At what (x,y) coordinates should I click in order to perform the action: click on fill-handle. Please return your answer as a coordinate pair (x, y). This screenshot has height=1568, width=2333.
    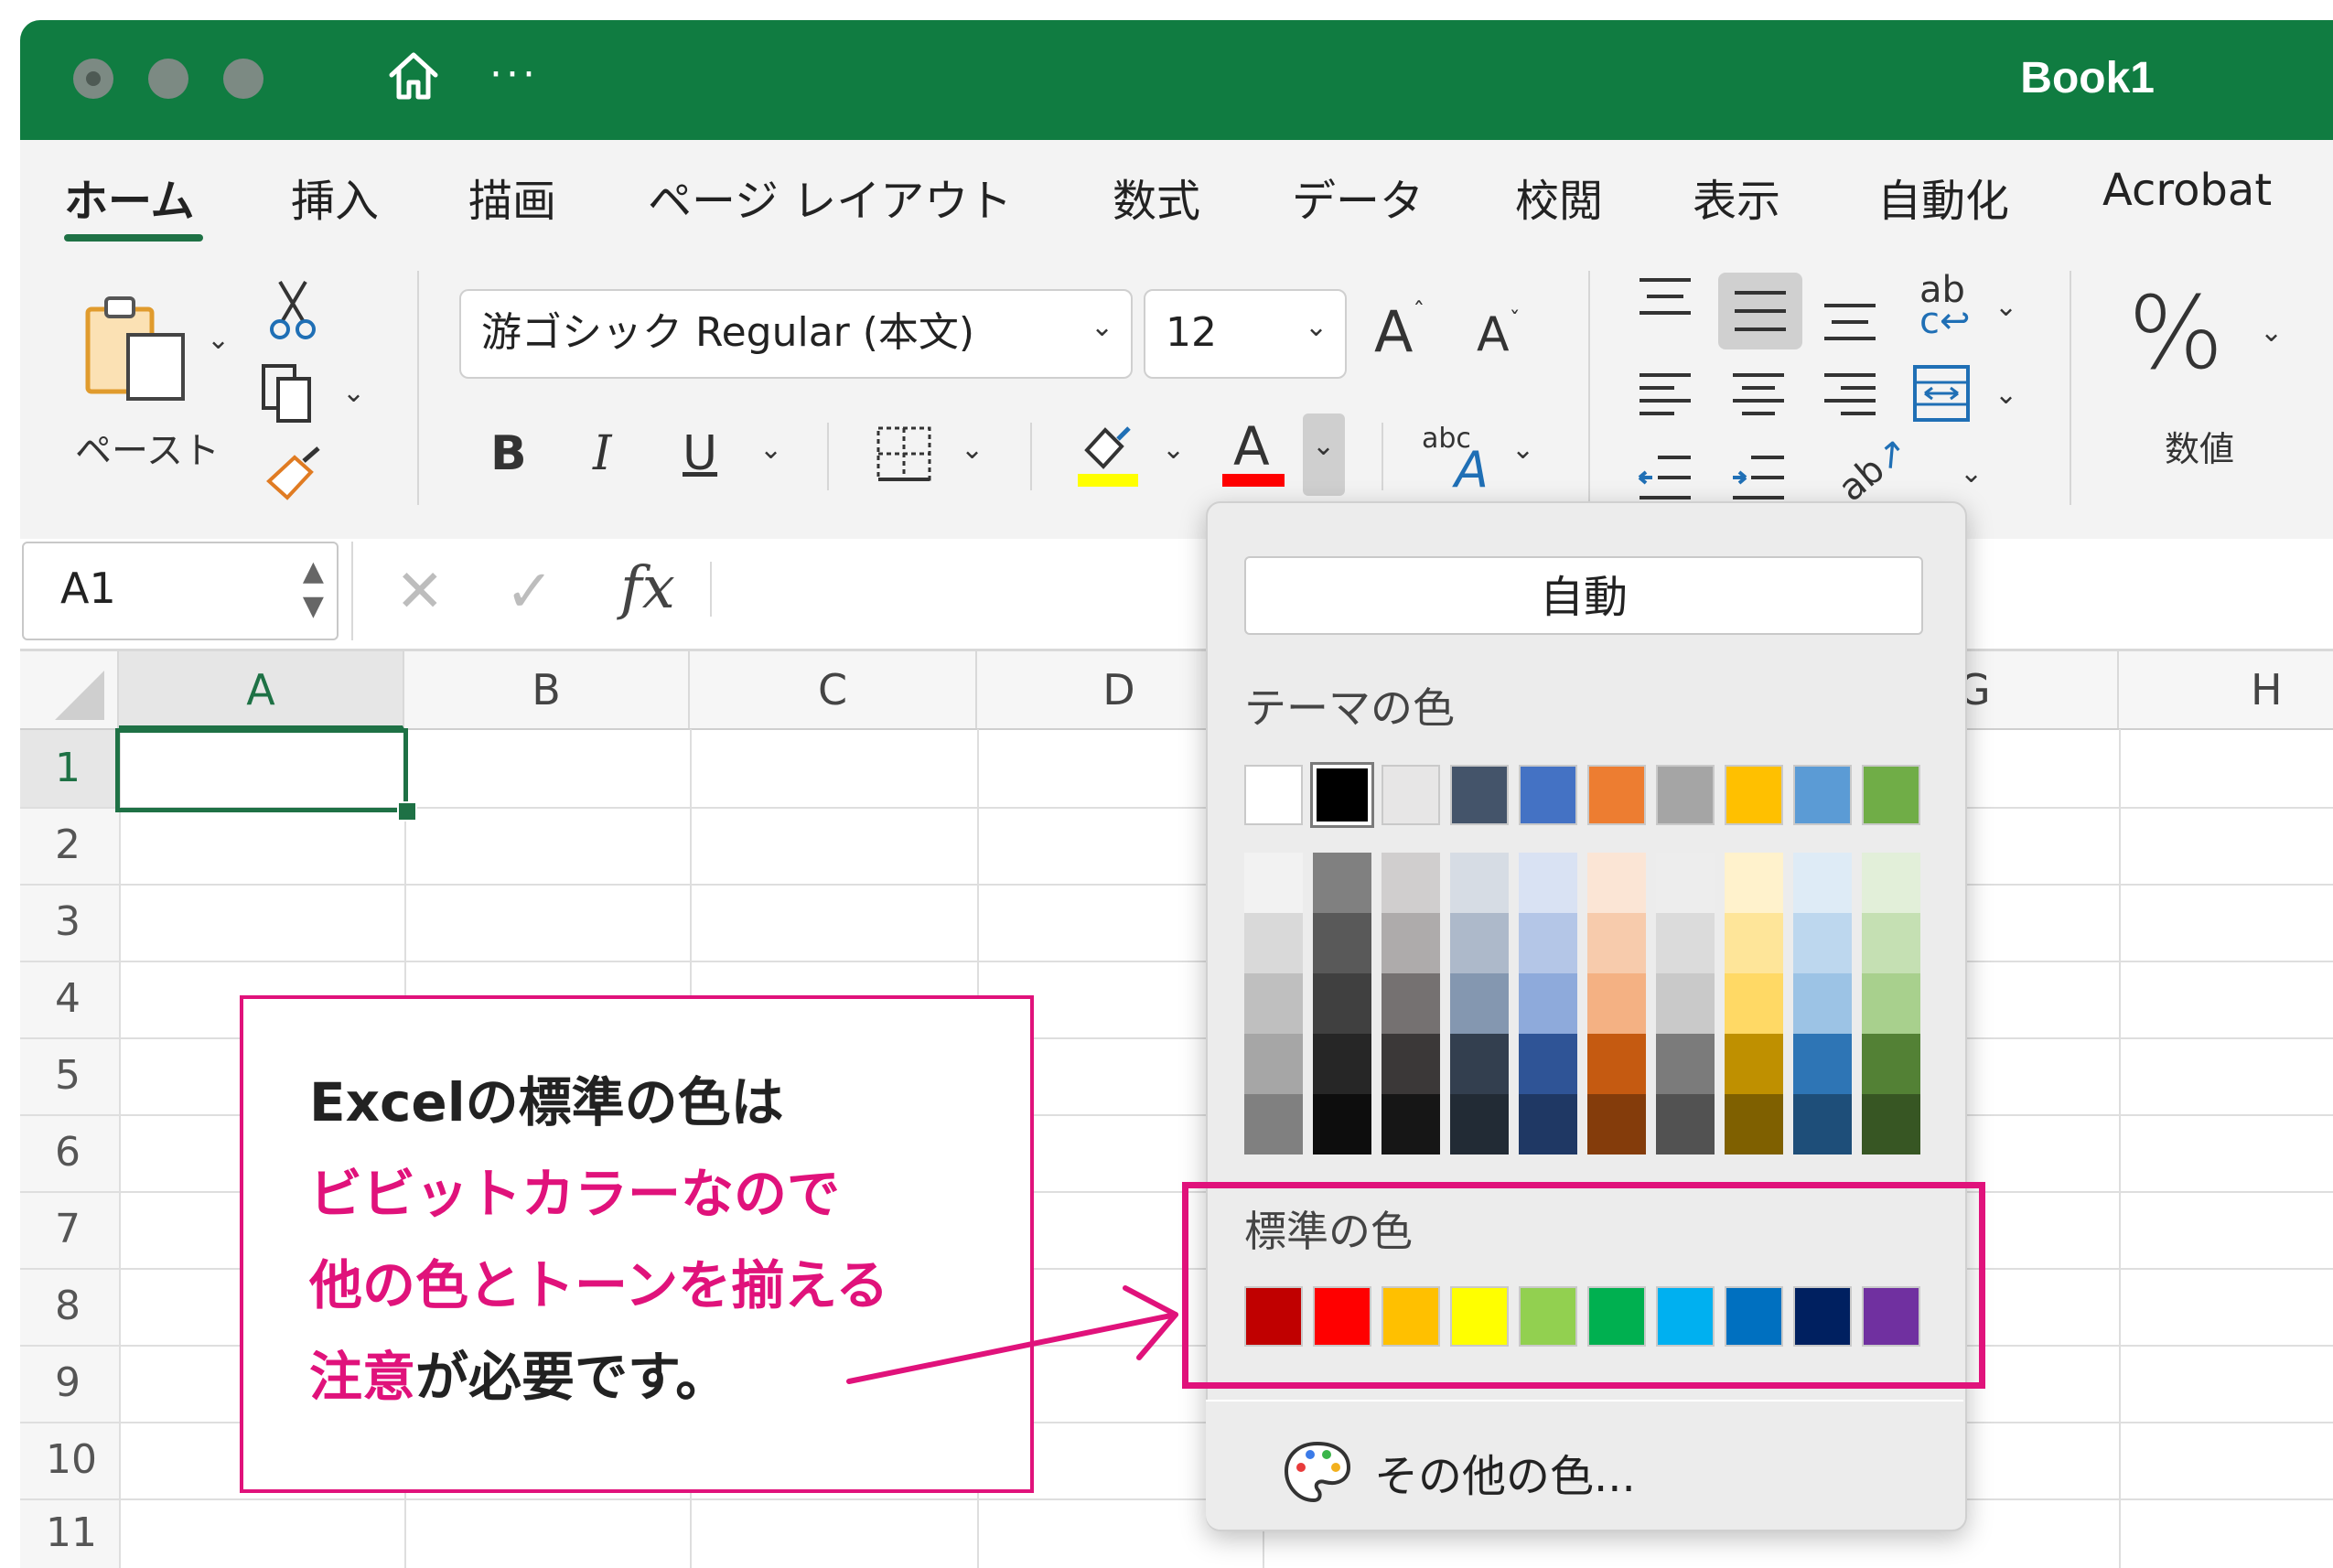
    Looking at the image, I should click on (407, 811).